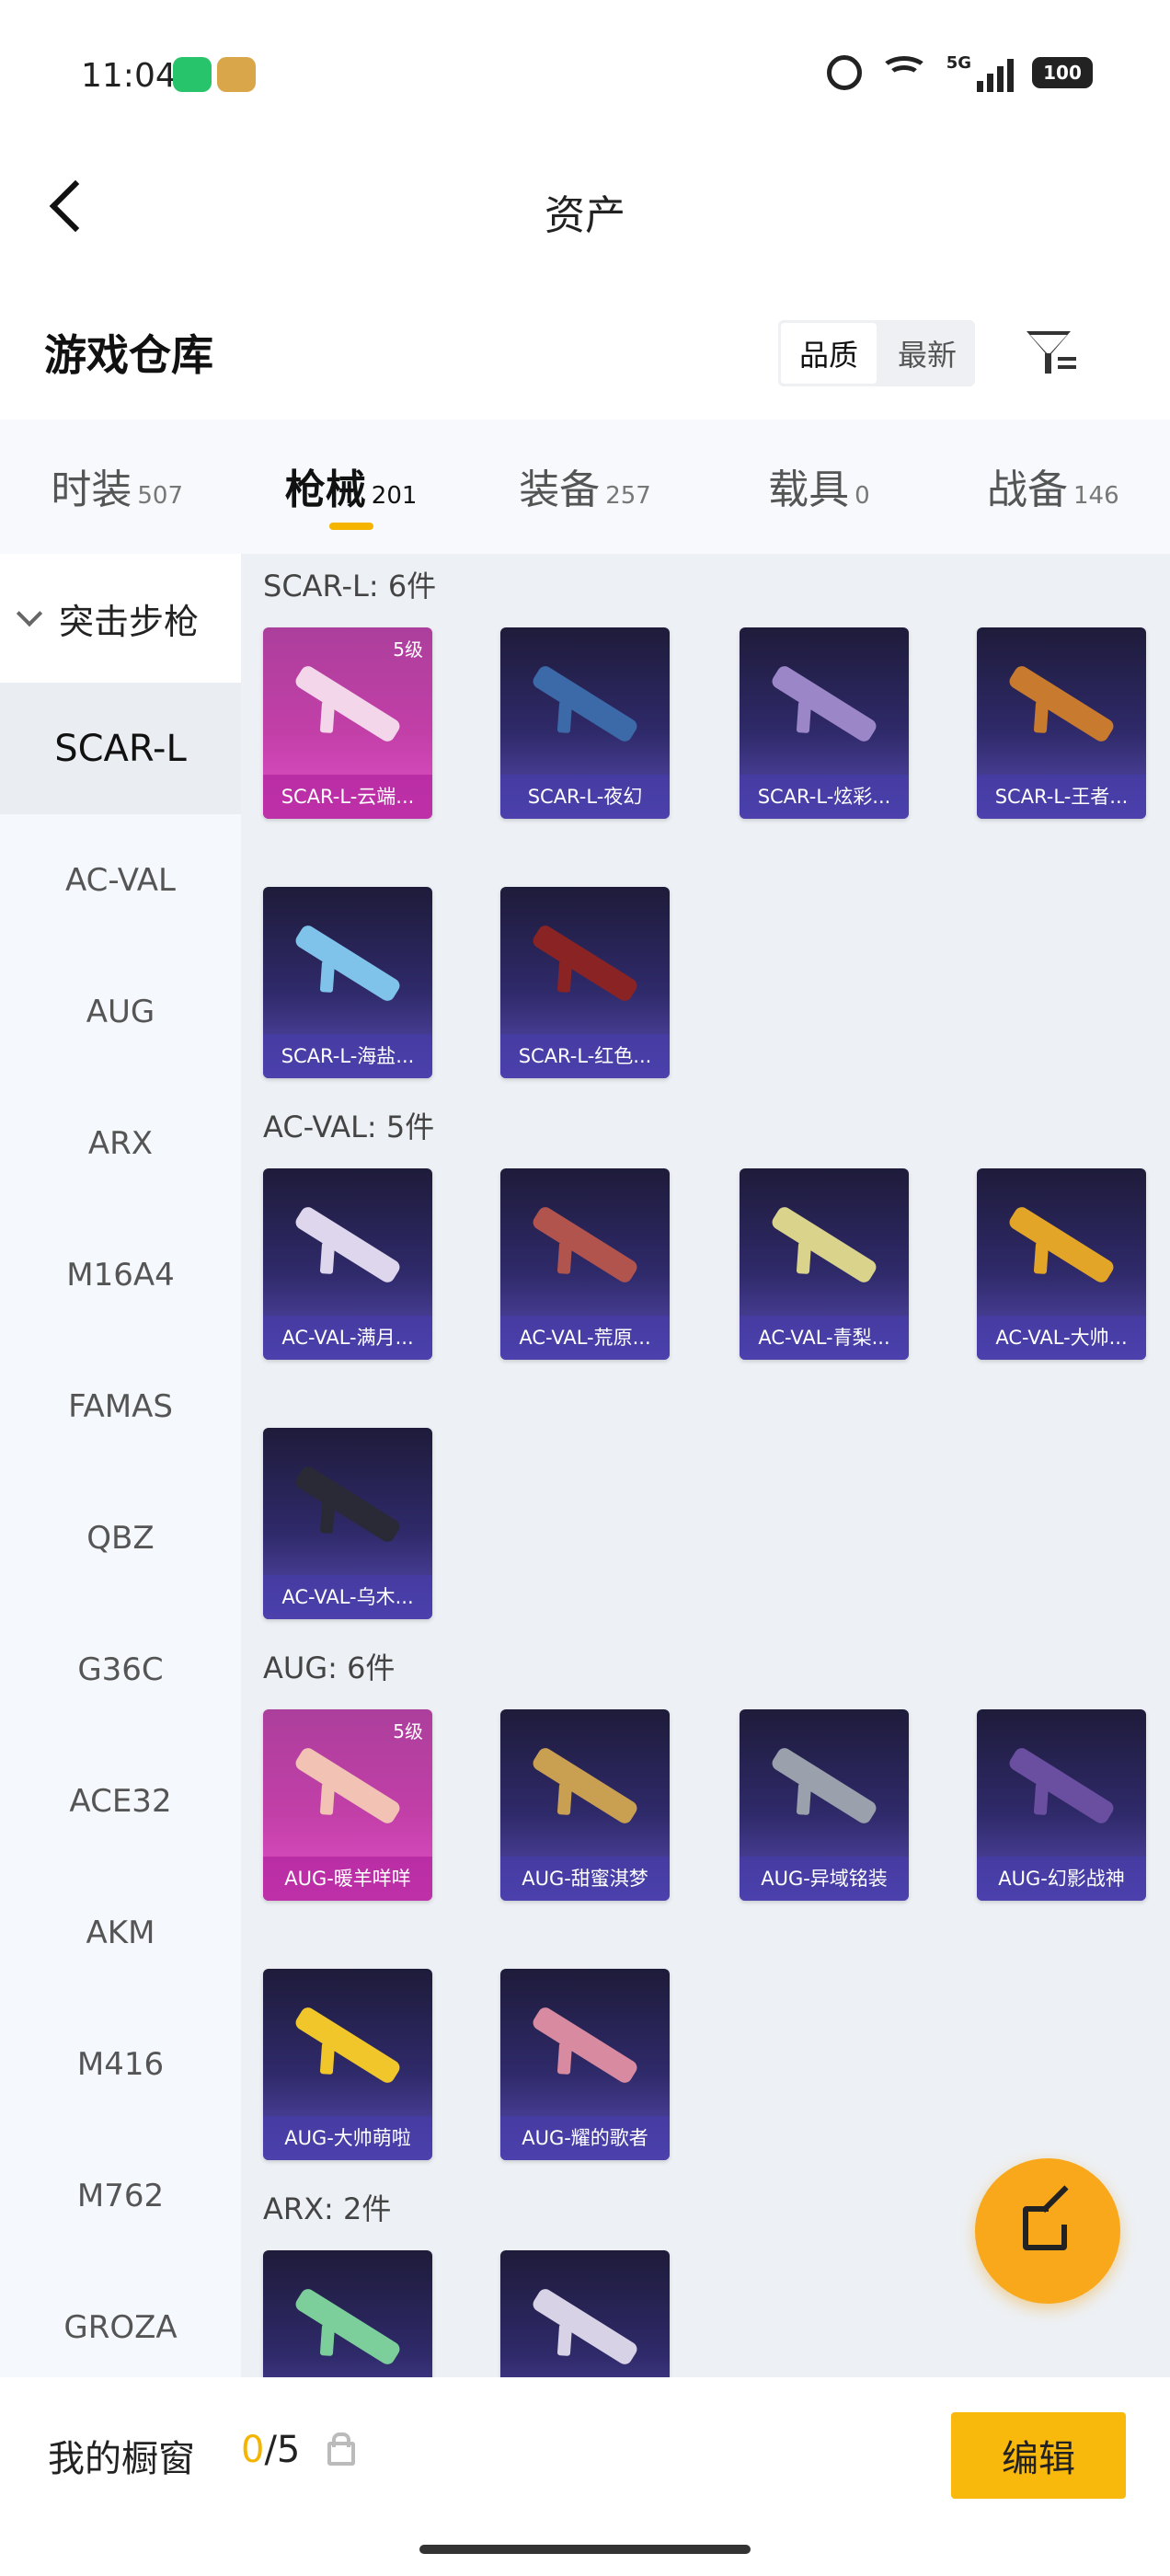  What do you see at coordinates (329, 1667) in the screenshot?
I see `group-title: AUG: 6件` at bounding box center [329, 1667].